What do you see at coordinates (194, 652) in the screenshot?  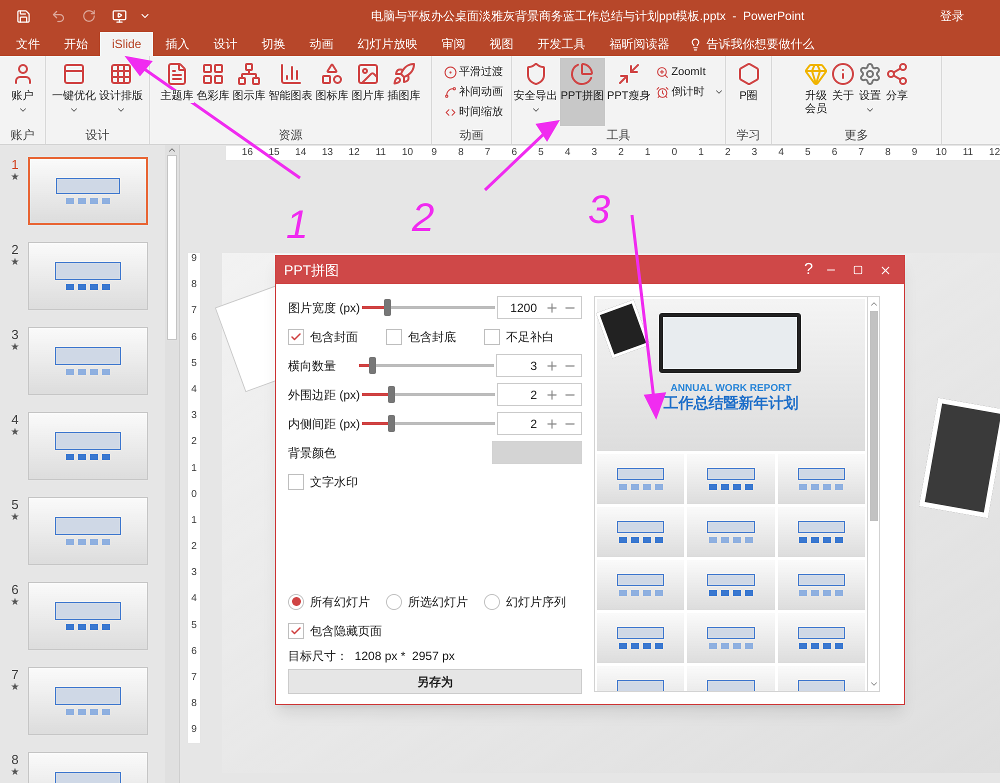 I see `ruler-number: 6` at bounding box center [194, 652].